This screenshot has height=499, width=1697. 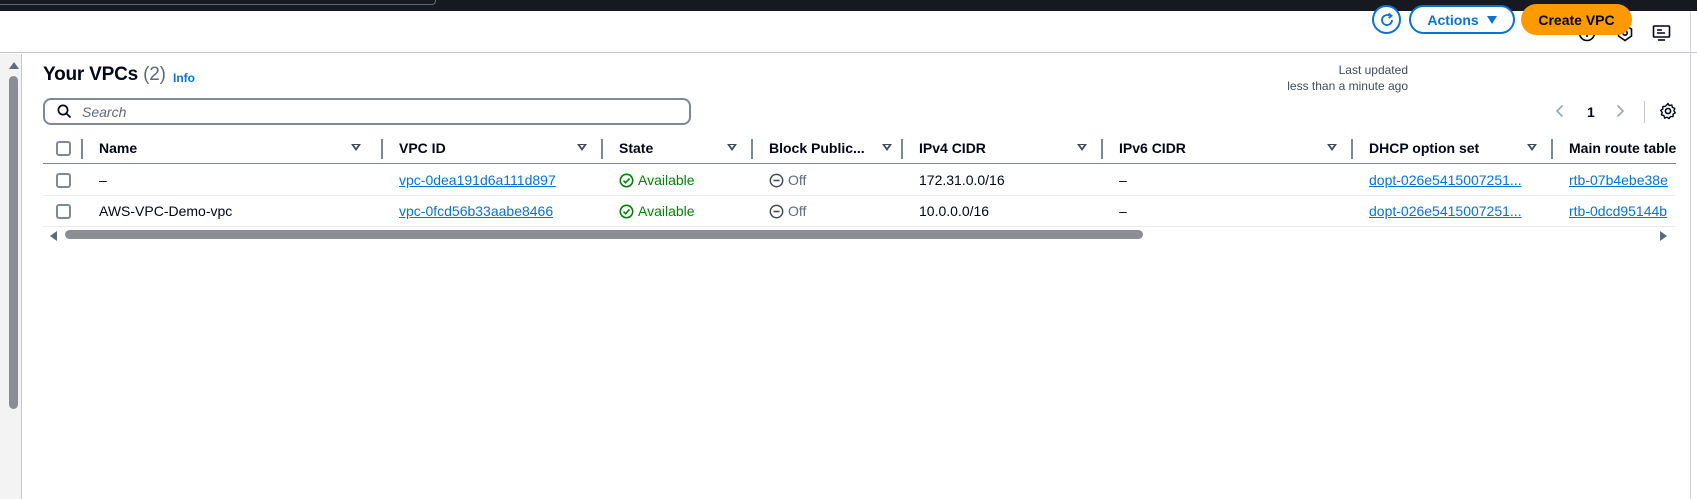 I want to click on vertical-scrollbar, so click(x=11, y=276).